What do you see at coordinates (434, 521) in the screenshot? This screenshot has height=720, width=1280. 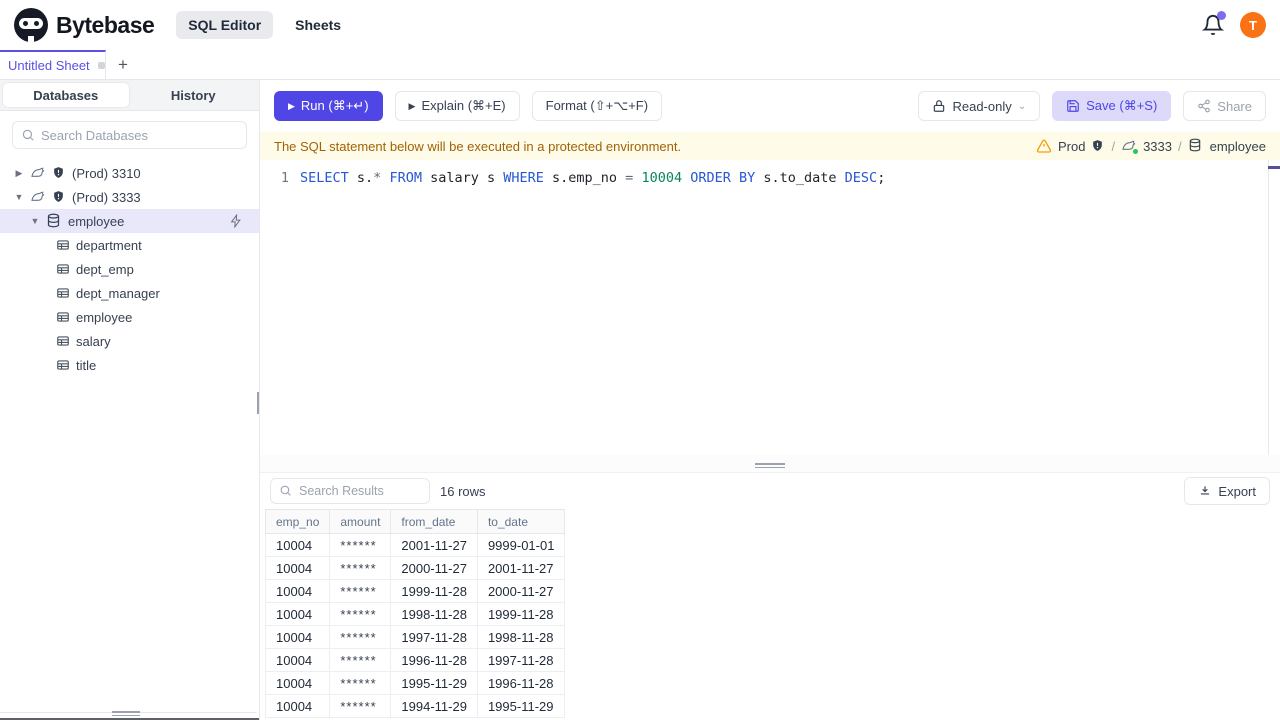 I see `column-header-from_date: from_date` at bounding box center [434, 521].